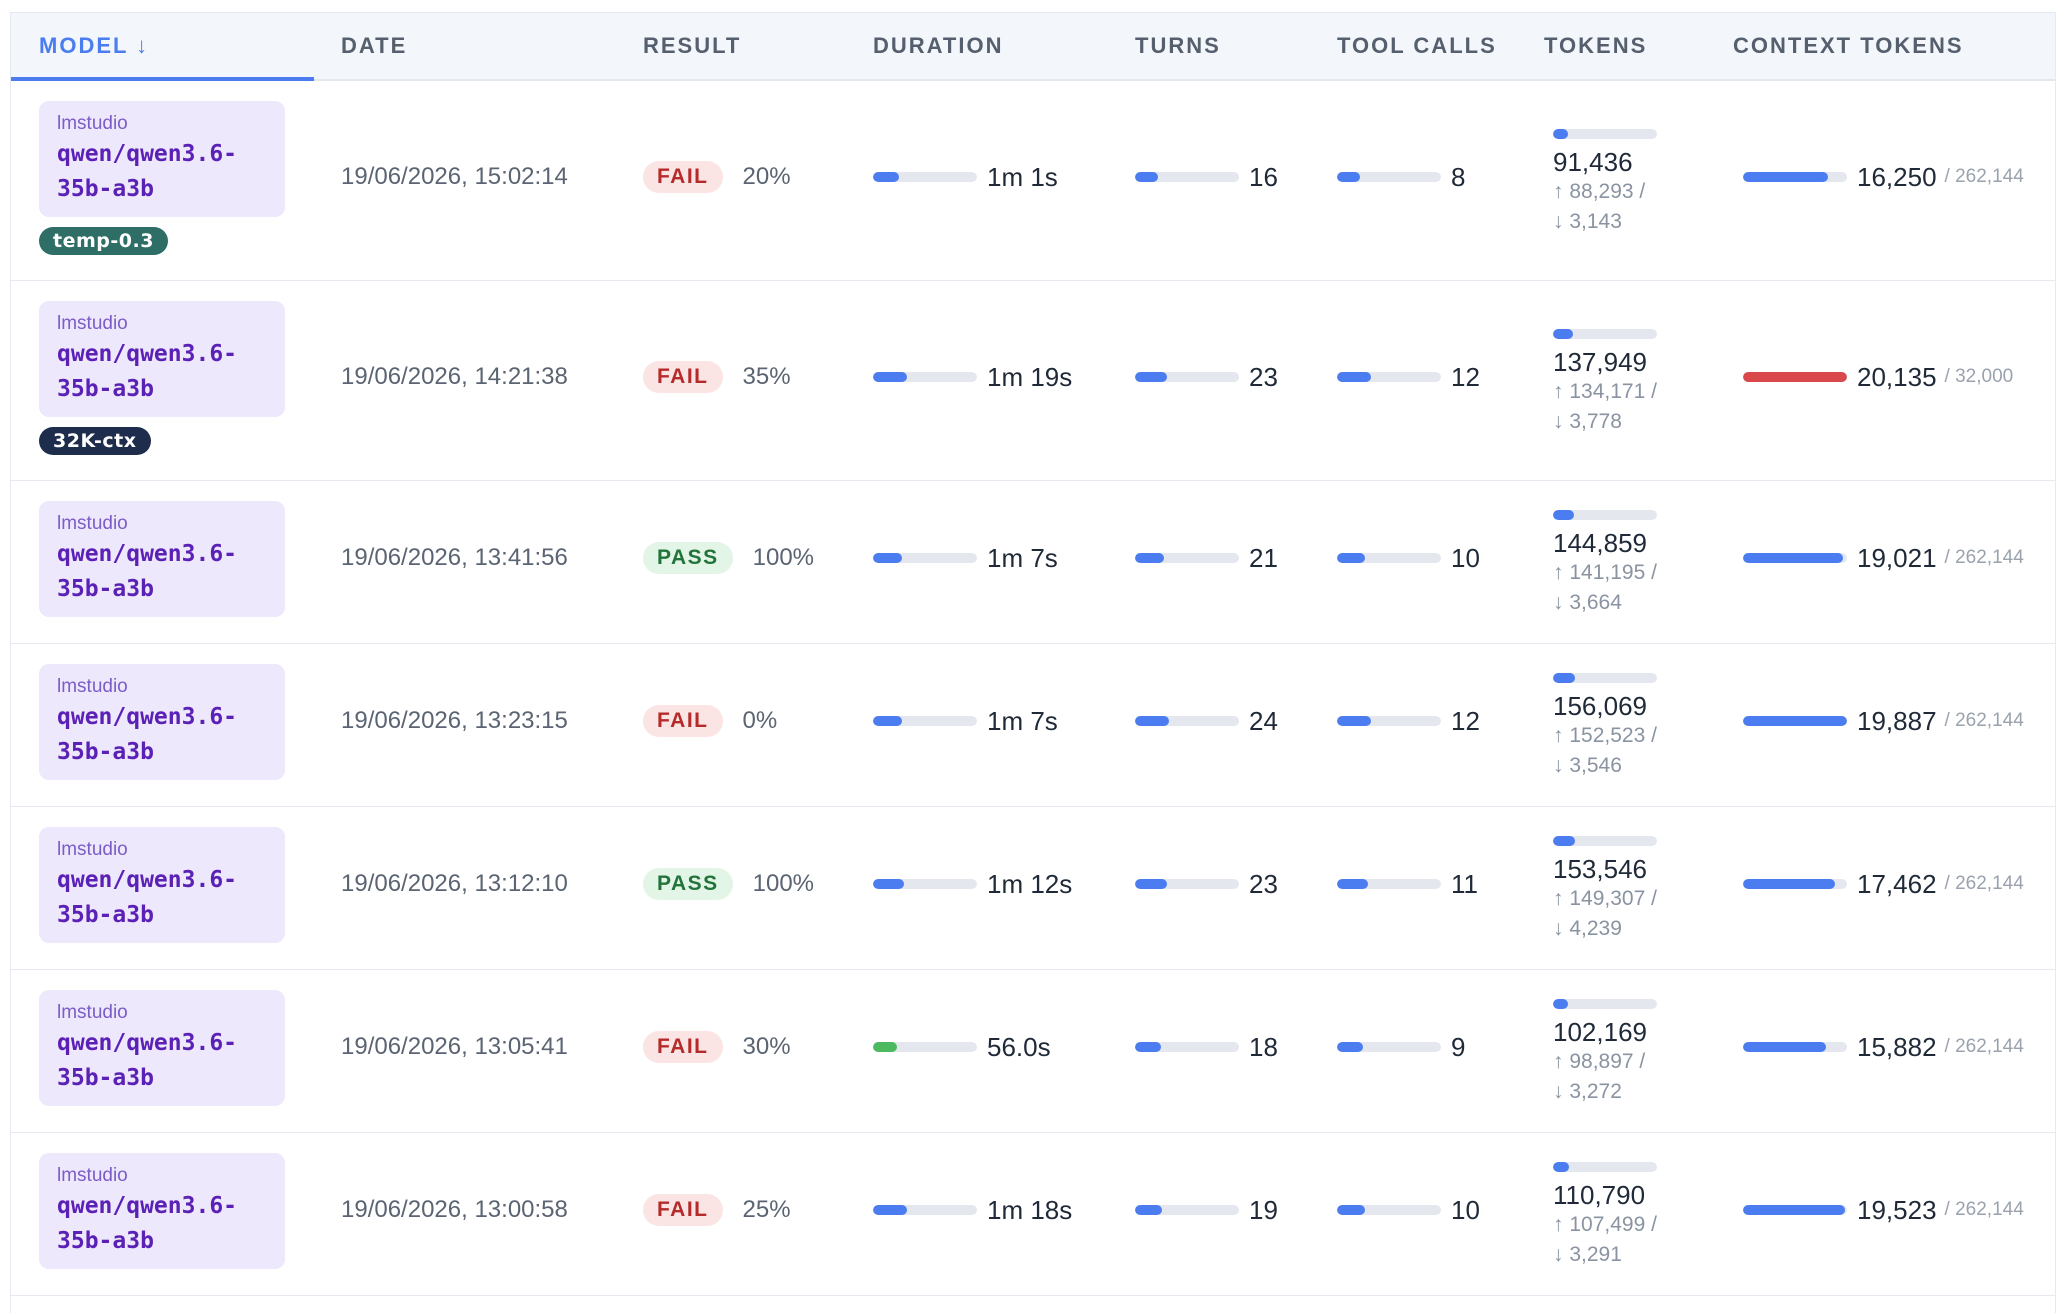  I want to click on context-tokens-value: 19,523, so click(1897, 1209).